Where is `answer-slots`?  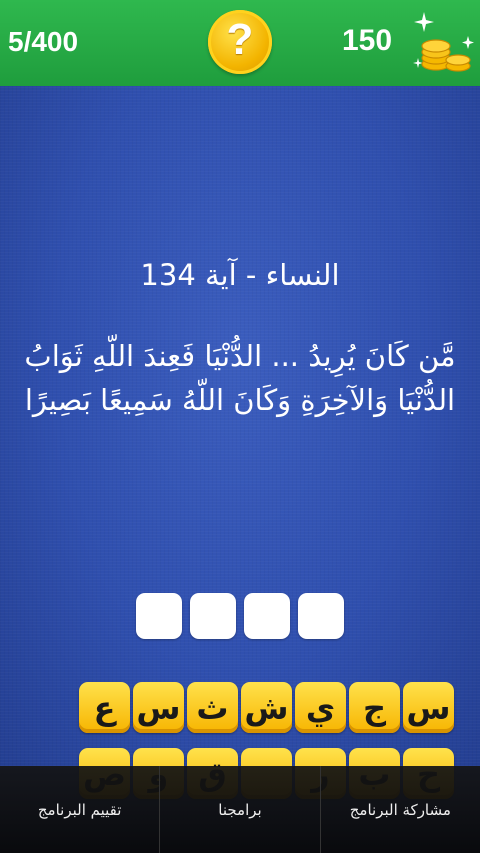
answer-slots is located at coordinates (240, 616).